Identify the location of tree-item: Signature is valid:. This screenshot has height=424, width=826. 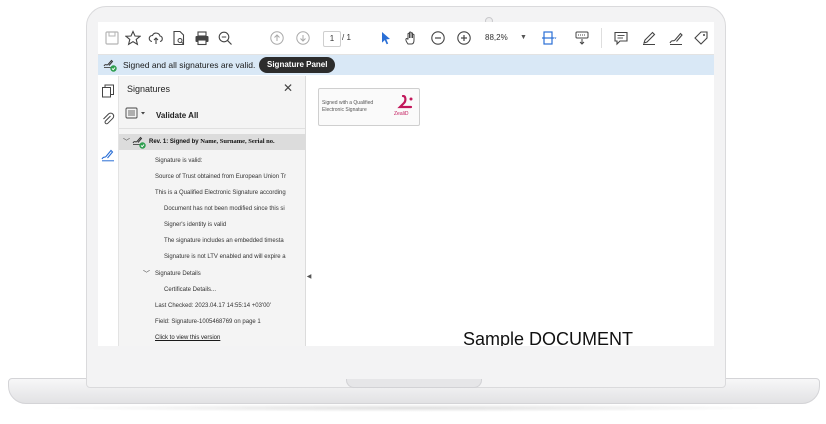
(178, 161).